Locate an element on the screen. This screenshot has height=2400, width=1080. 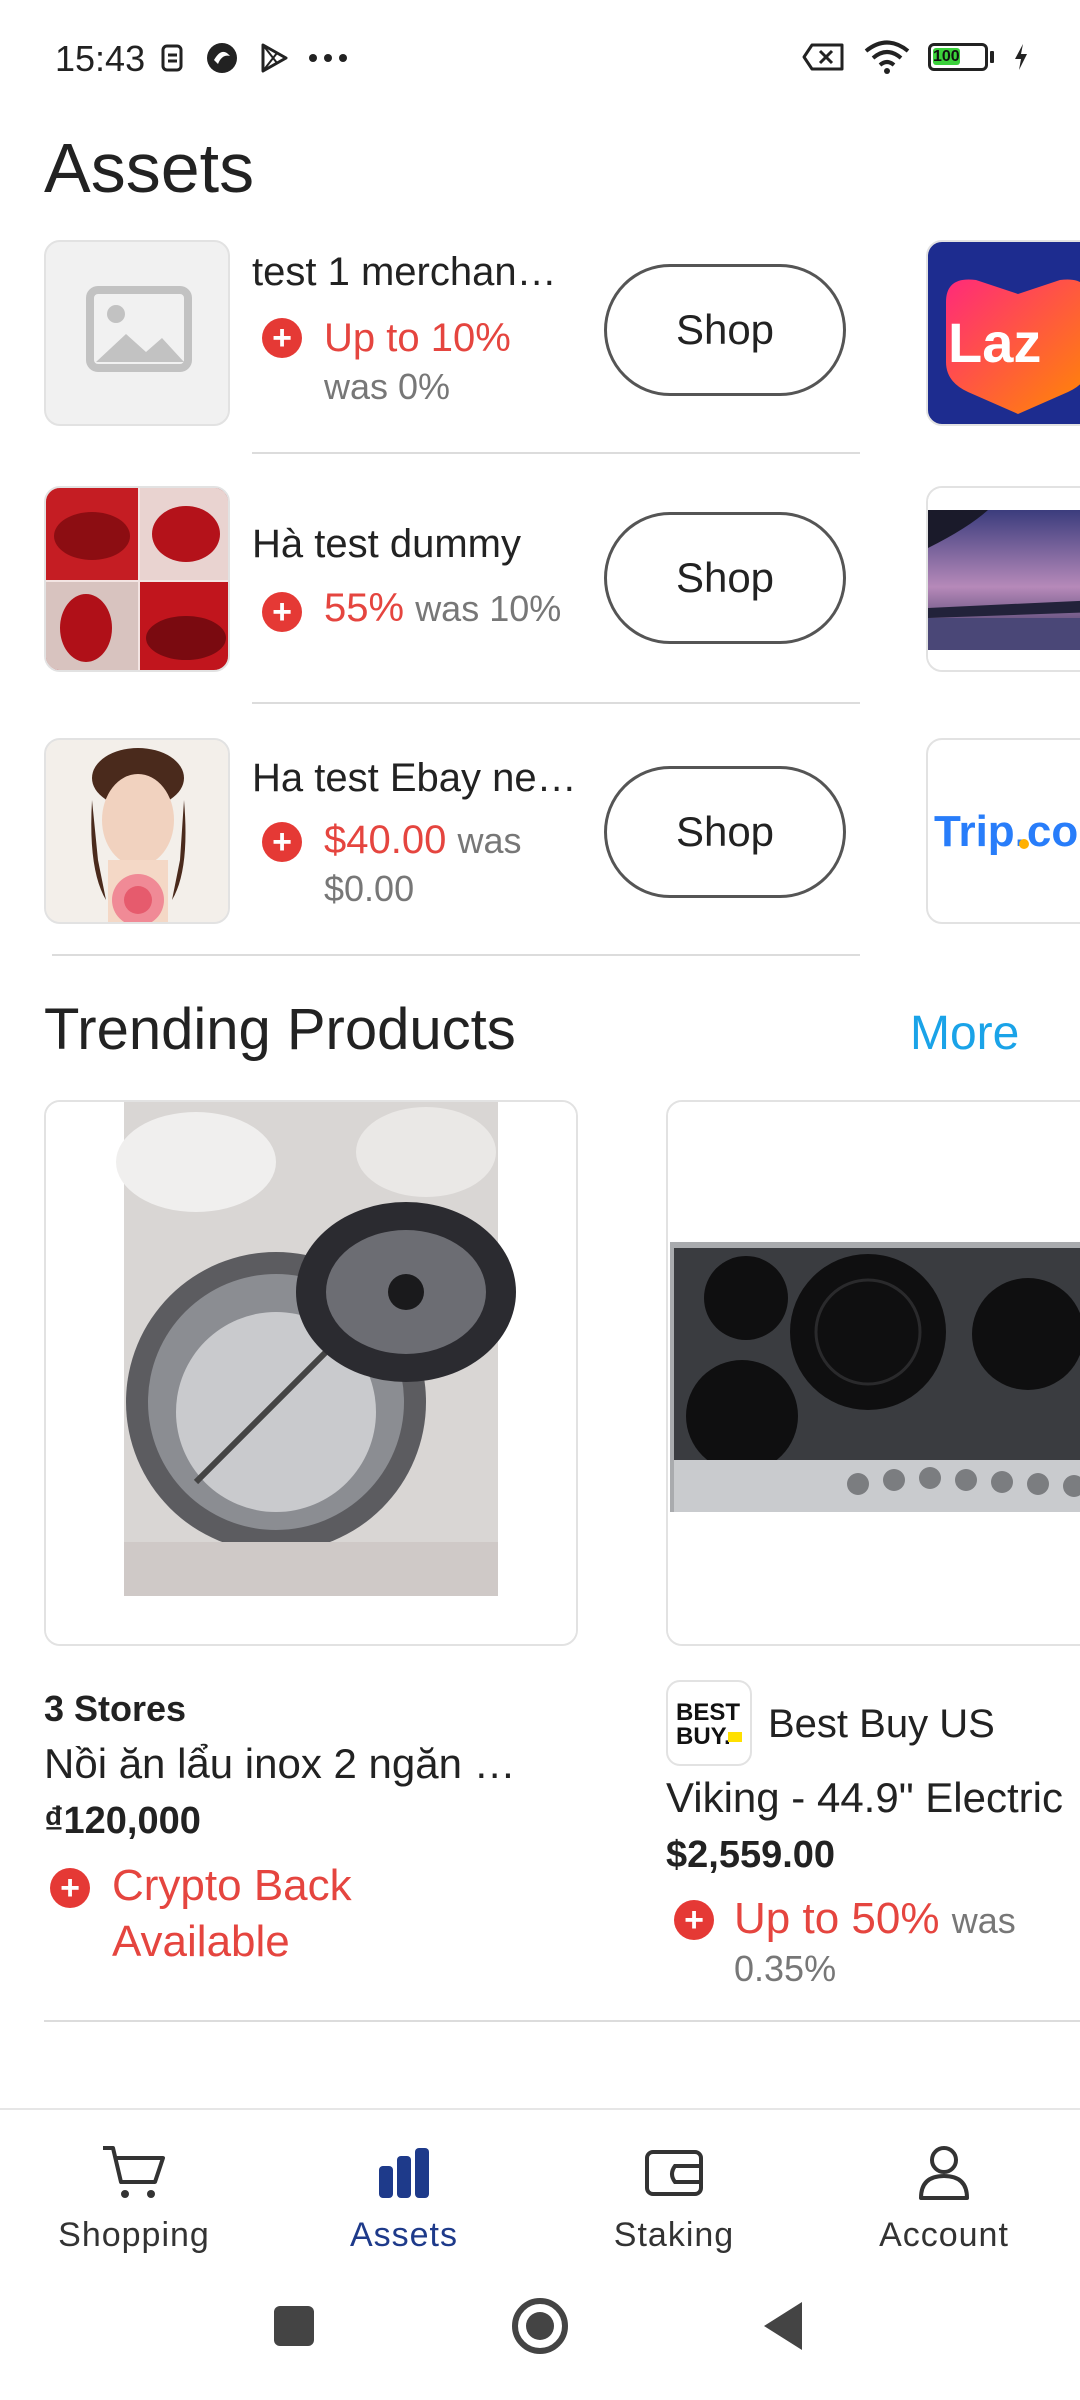
bottom-nav: Shopping Assets Staking Account is located at coordinates (540, 2183).